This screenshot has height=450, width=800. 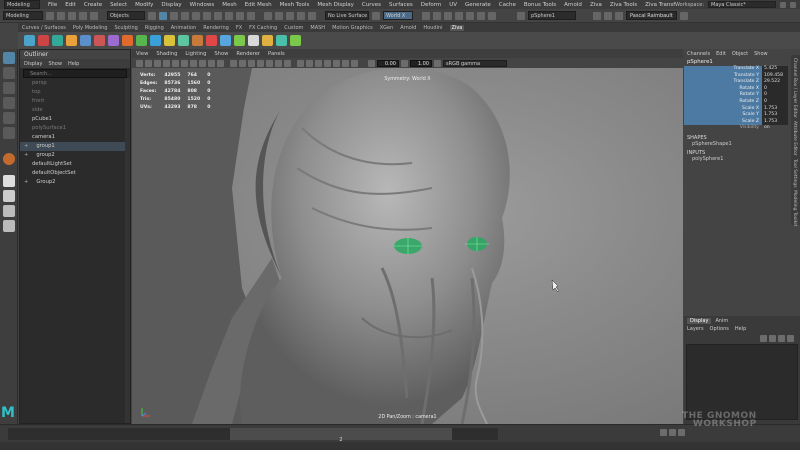 I want to click on ziva-collision-icon, so click(x=141, y=40).